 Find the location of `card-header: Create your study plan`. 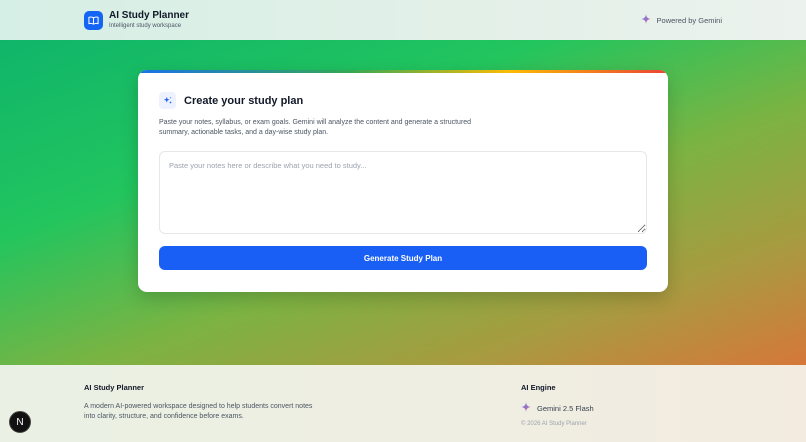

card-header: Create your study plan is located at coordinates (231, 100).